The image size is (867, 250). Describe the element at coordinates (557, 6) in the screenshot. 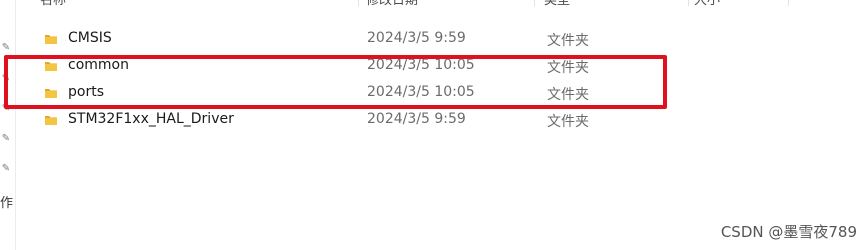

I see `column-header-type: 类型` at that location.